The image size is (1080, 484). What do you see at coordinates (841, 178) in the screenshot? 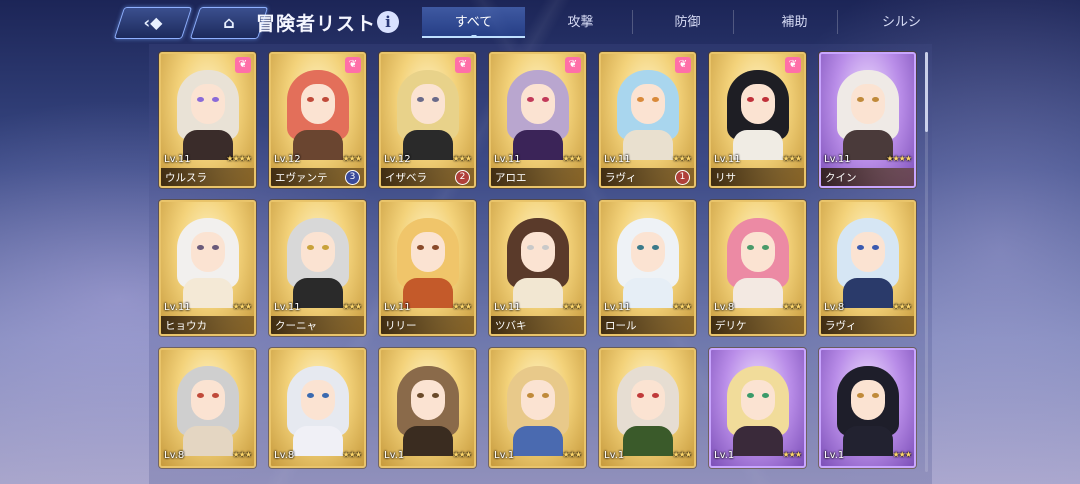
I see `character-name: クイン` at bounding box center [841, 178].